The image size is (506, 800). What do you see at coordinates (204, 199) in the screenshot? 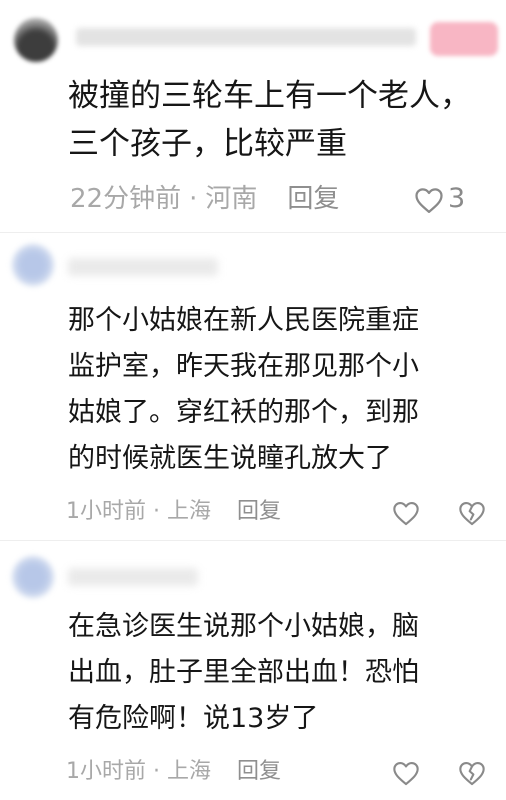
I see `comment-meta: 22分钟前 · 河南 回复` at bounding box center [204, 199].